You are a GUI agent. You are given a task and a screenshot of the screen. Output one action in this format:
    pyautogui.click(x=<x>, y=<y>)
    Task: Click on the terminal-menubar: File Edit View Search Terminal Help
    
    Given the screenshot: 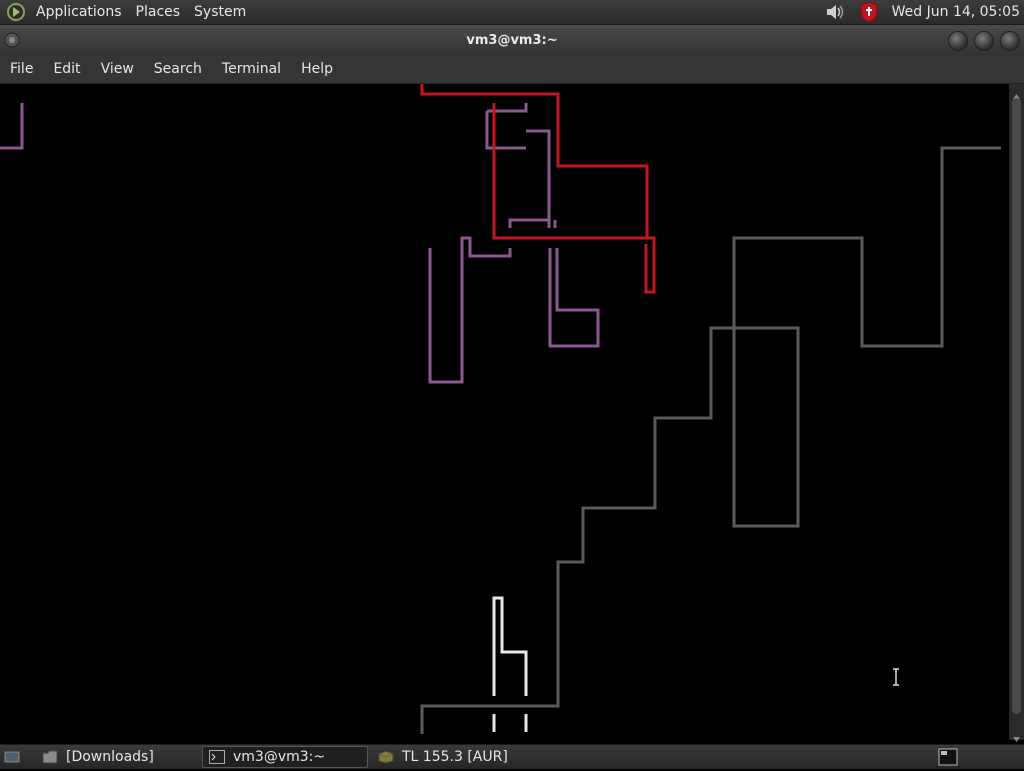 What is the action you would take?
    pyautogui.click(x=512, y=69)
    